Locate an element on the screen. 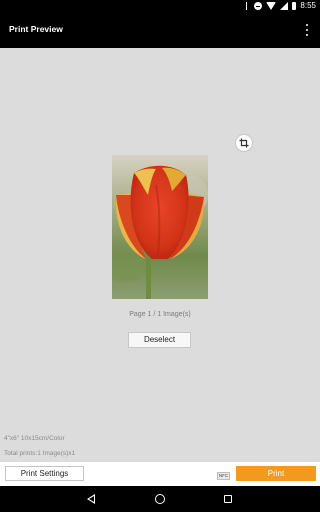 This screenshot has height=512, width=320. tulip-photo is located at coordinates (160, 227).